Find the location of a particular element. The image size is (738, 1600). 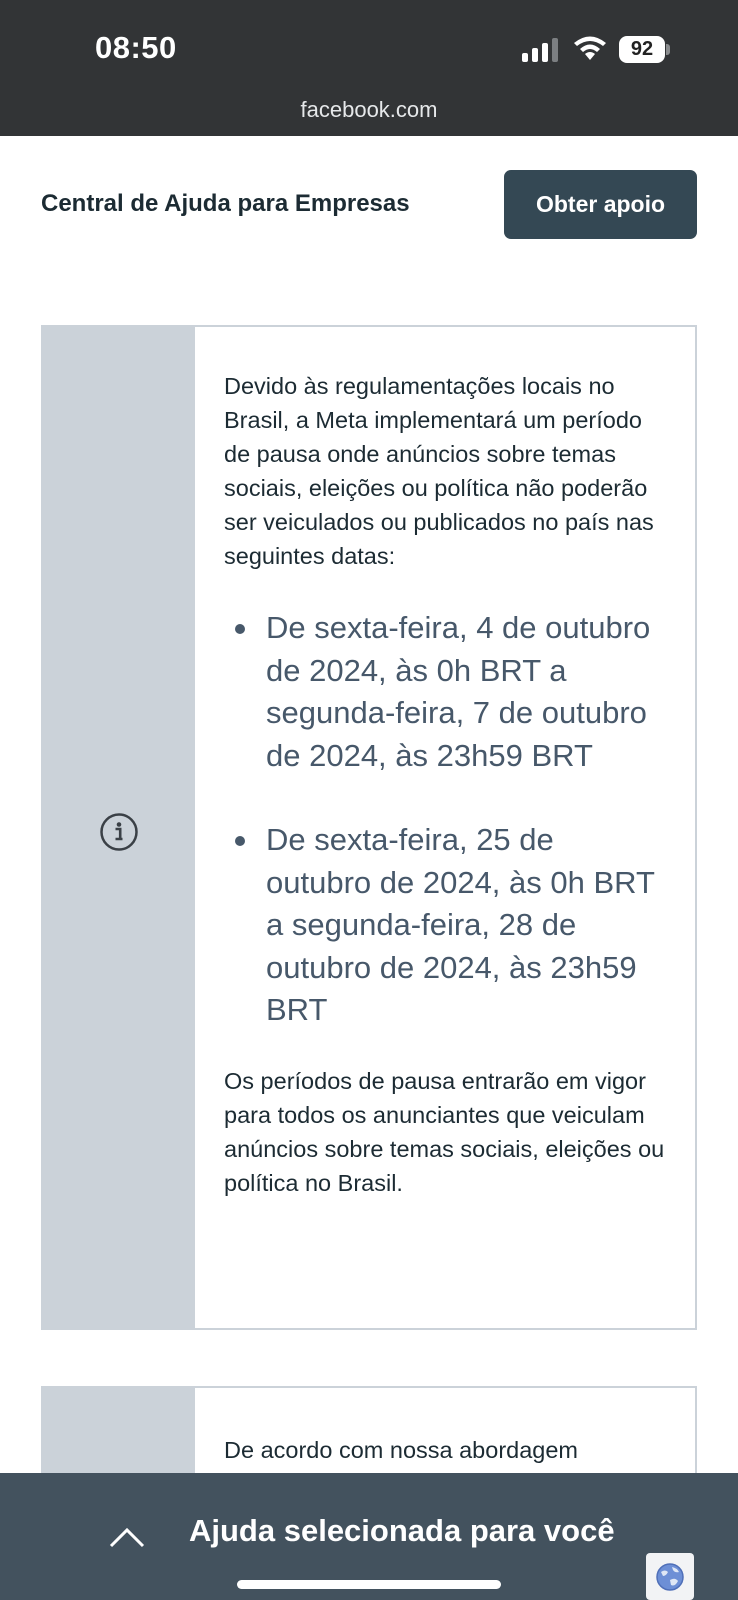

wifi-icon is located at coordinates (590, 48).